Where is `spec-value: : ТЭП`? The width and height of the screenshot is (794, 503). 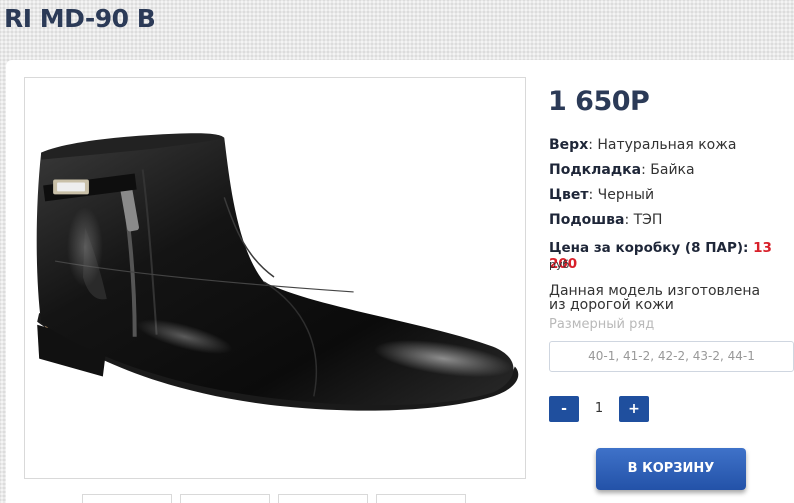
spec-value: : ТЭП is located at coordinates (643, 220).